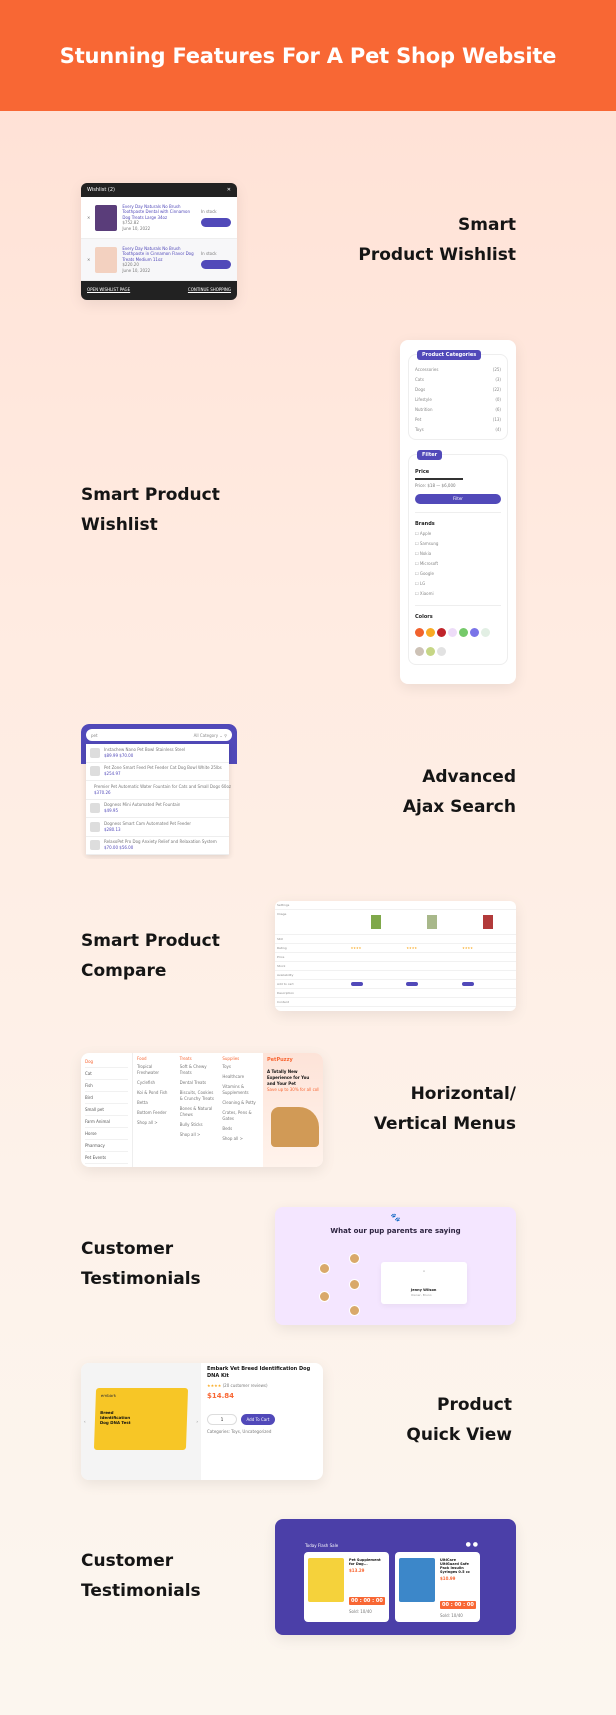  Describe the element at coordinates (458, 594) in the screenshot. I see `brand-checkbox: ☐ Xiaomi` at that location.